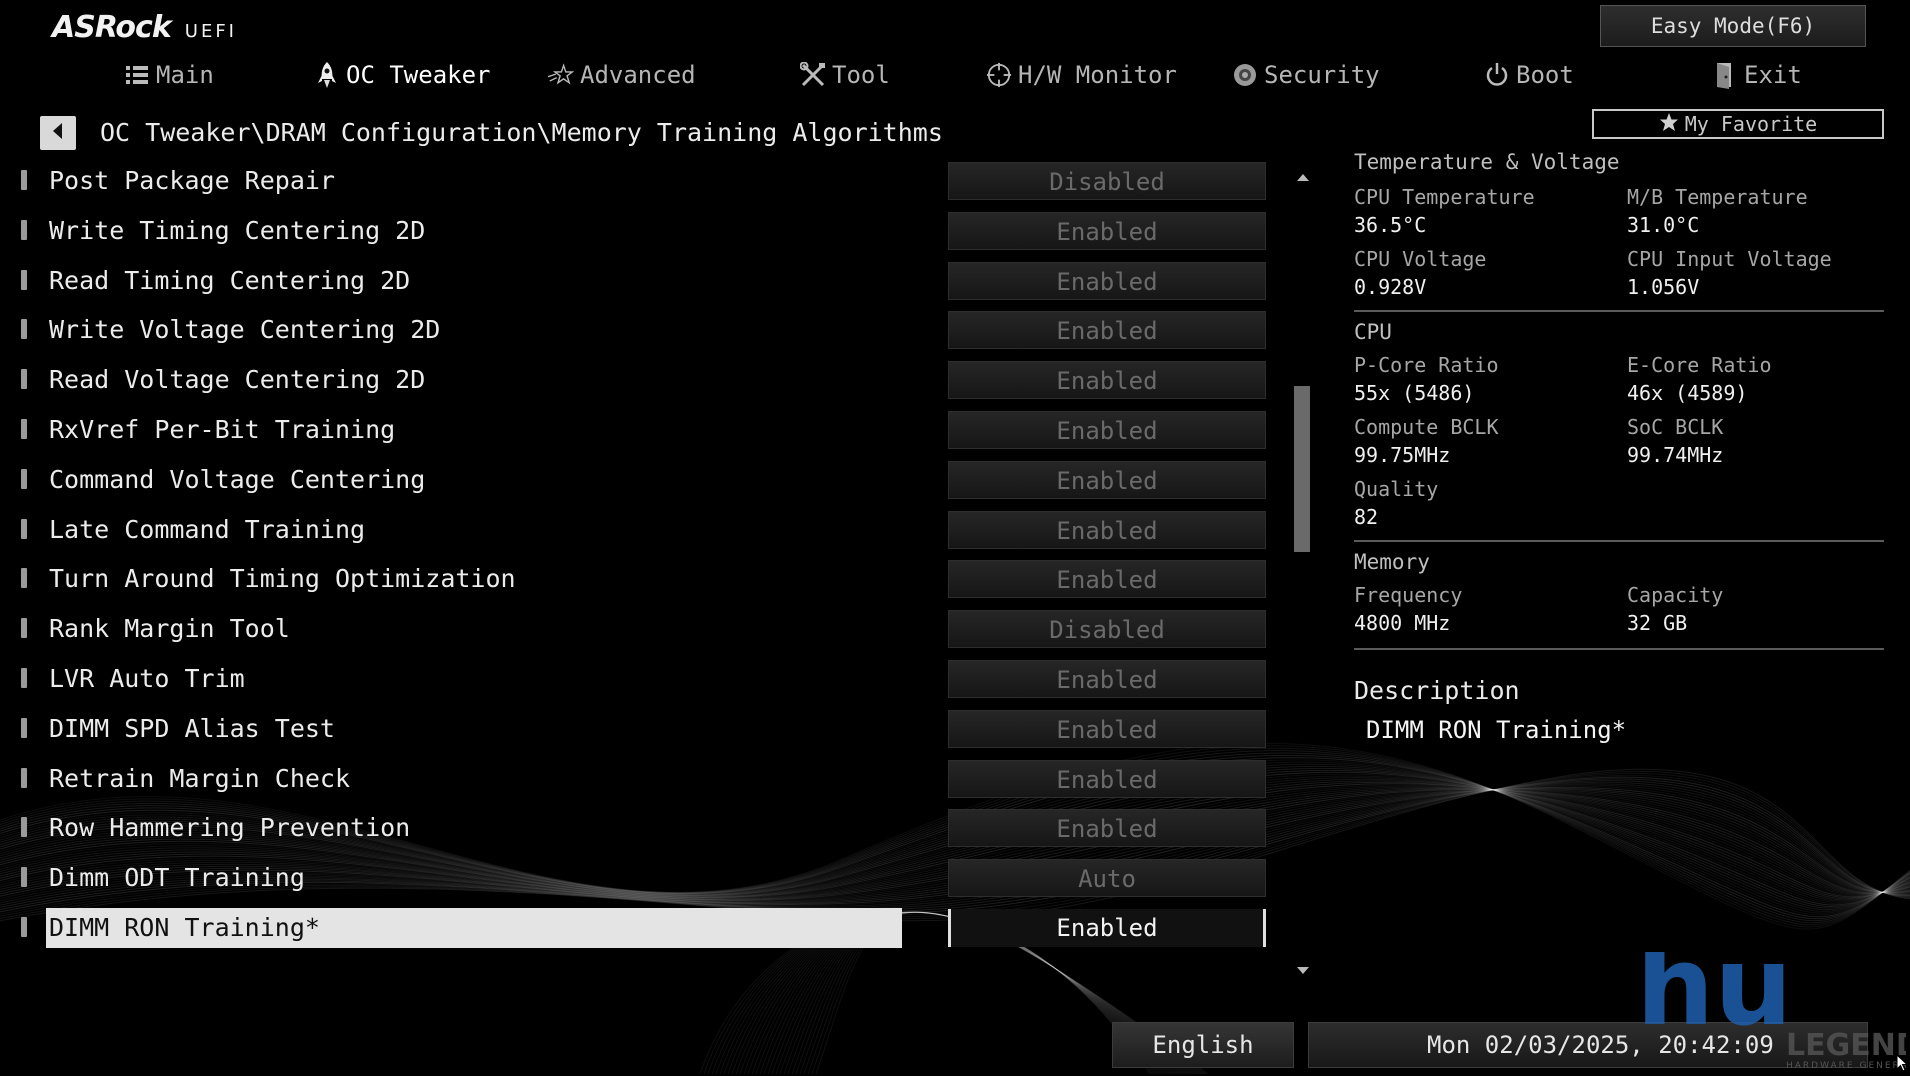  I want to click on setting-row: Dimm ODT Training Auto, so click(650, 879).